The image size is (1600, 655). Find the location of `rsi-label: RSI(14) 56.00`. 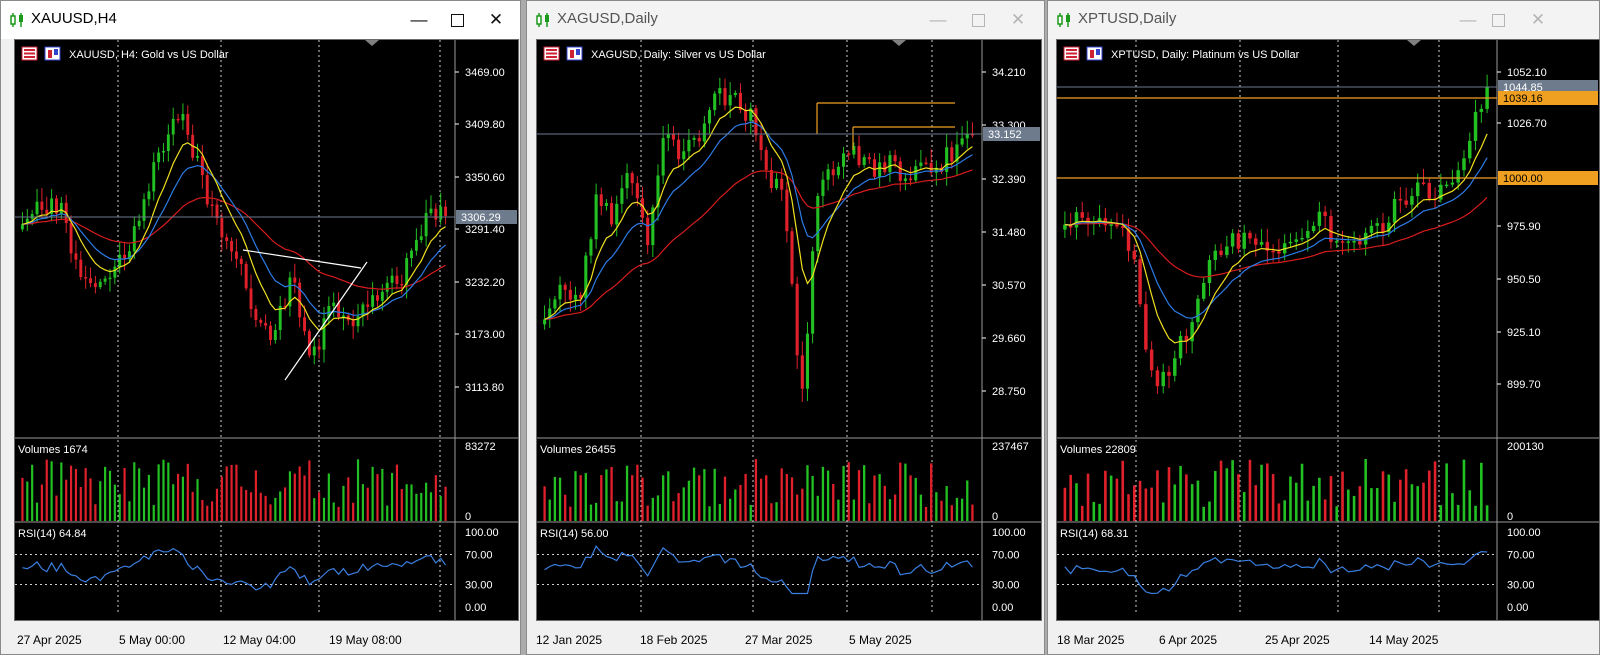

rsi-label: RSI(14) 56.00 is located at coordinates (574, 534).